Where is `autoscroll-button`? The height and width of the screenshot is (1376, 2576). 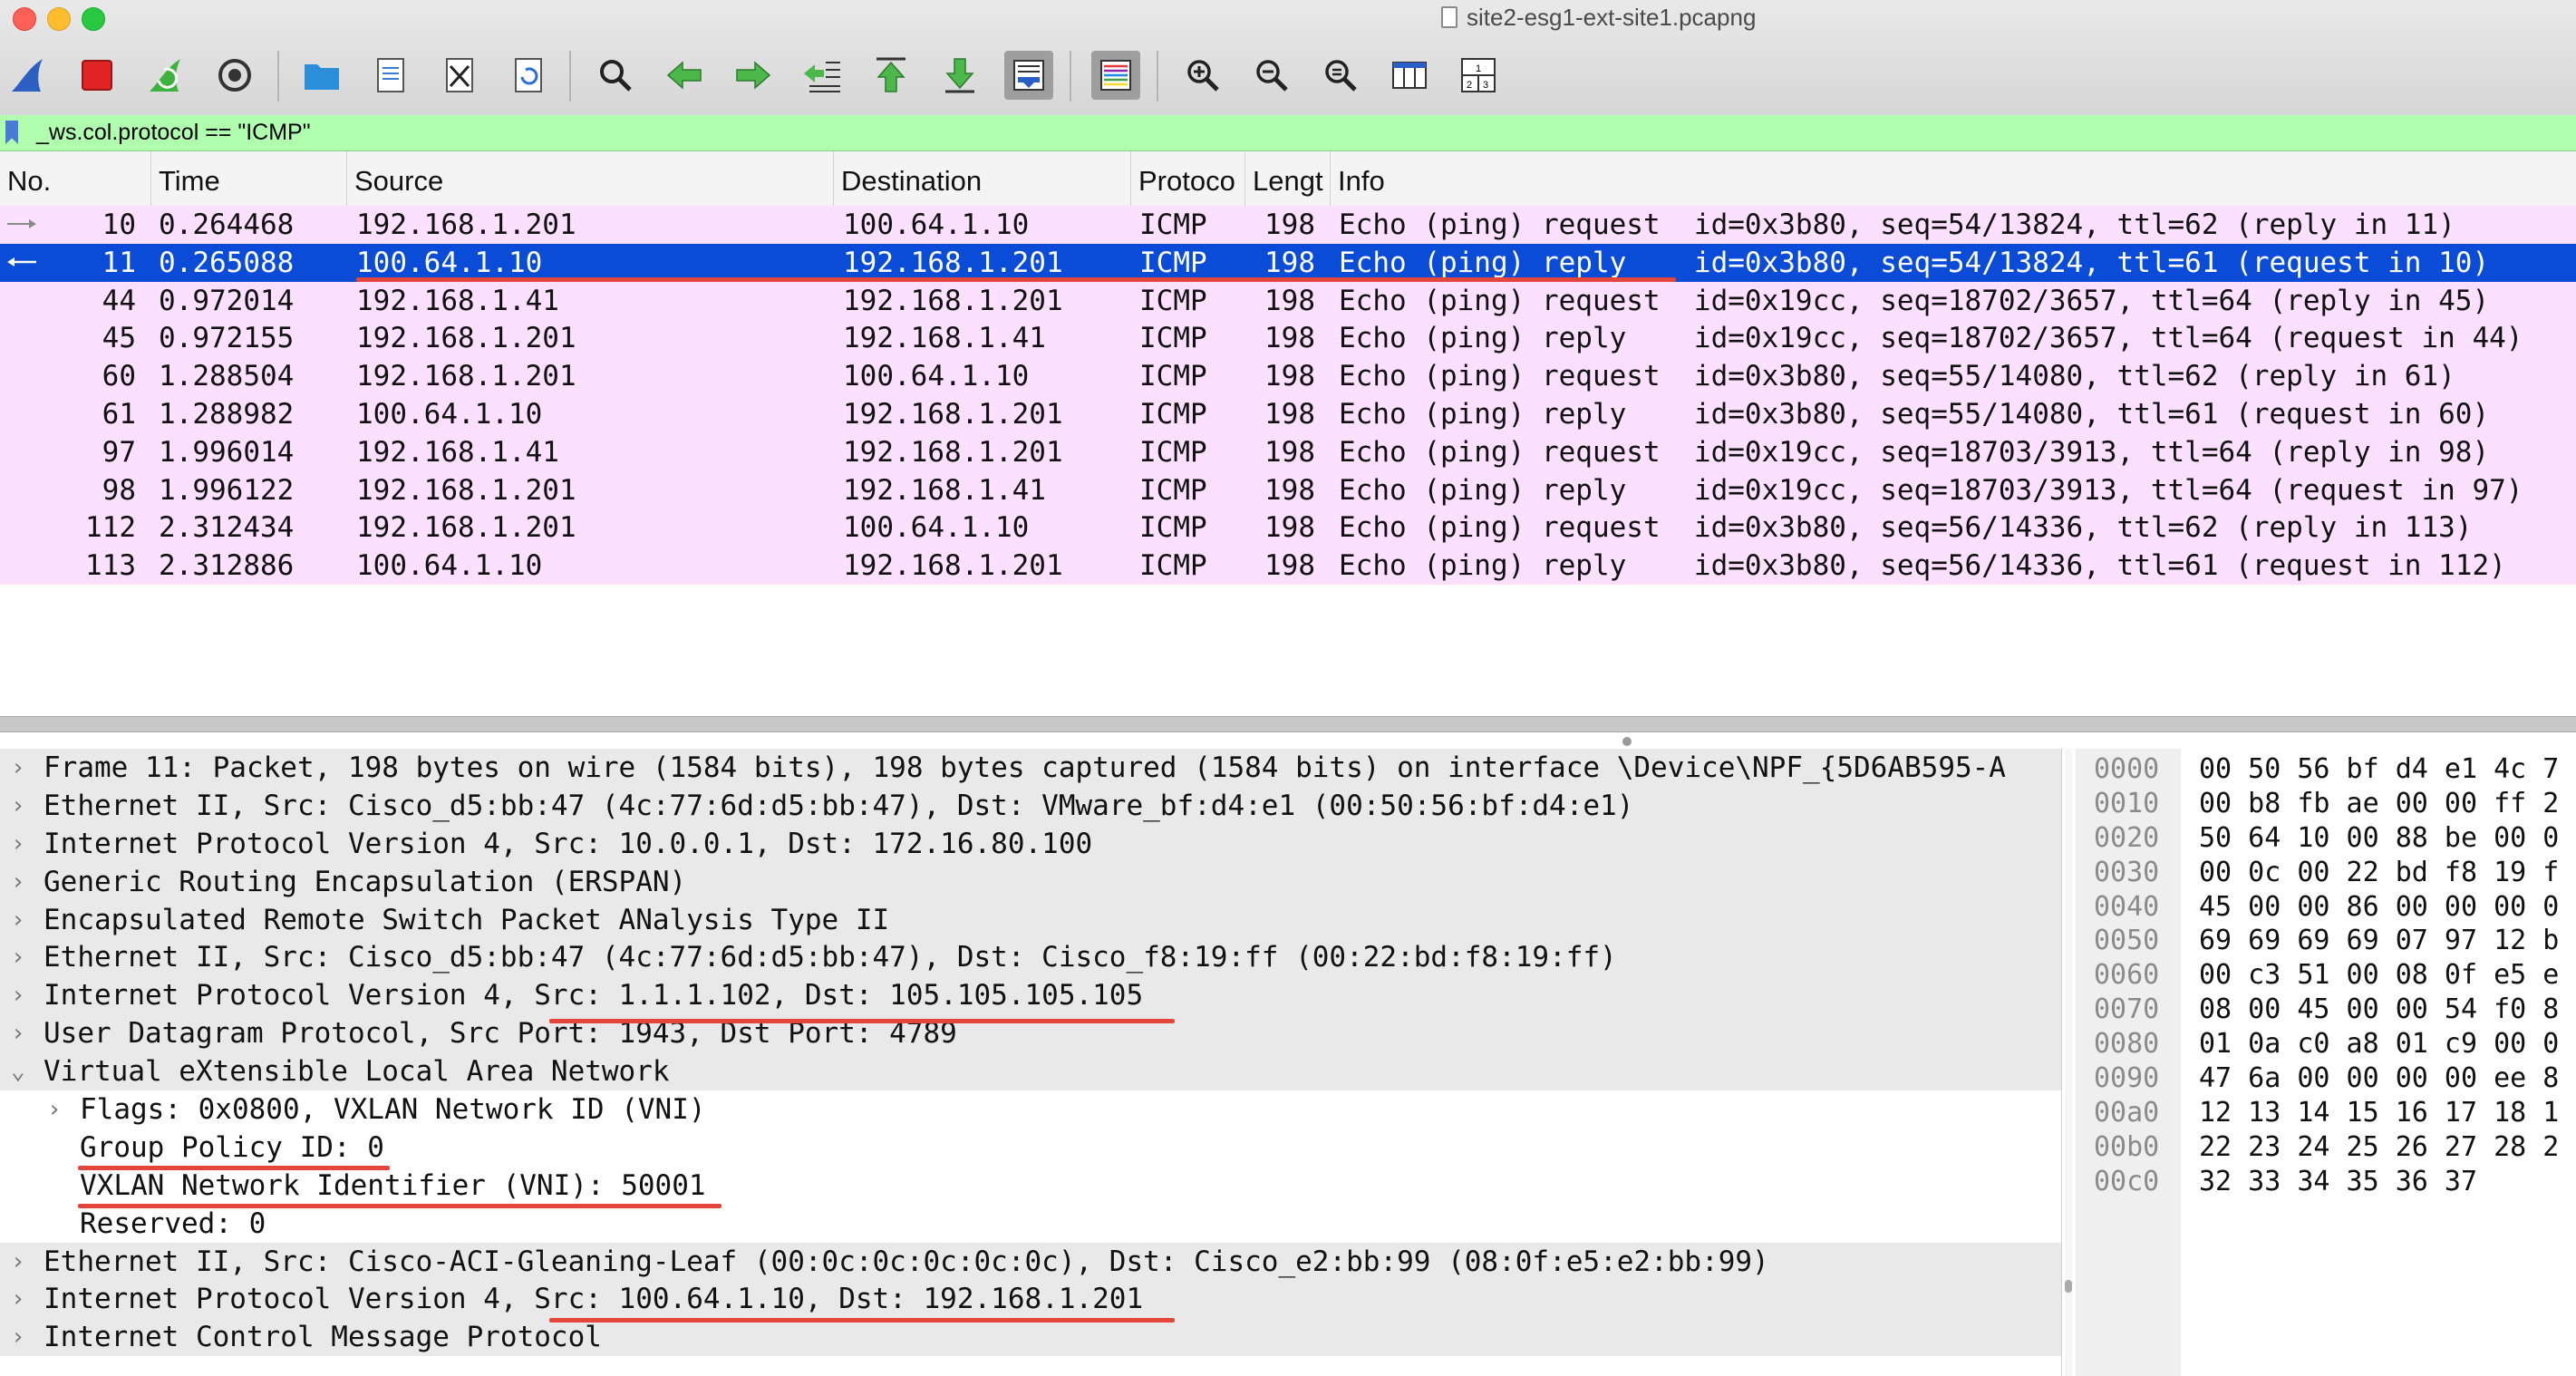
autoscroll-button is located at coordinates (1028, 75).